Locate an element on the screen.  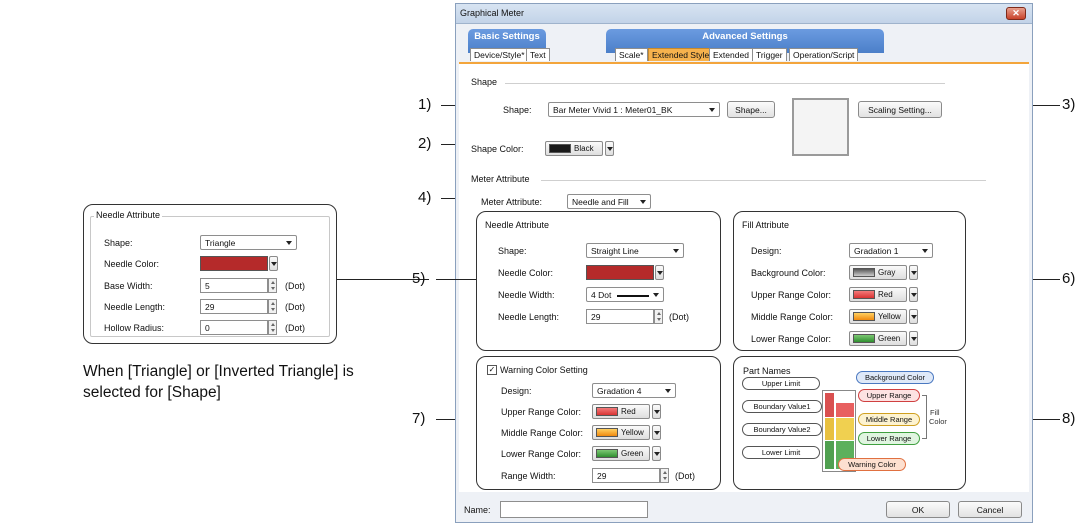
tab-device-style: Device/Style* is located at coordinates (499, 54).